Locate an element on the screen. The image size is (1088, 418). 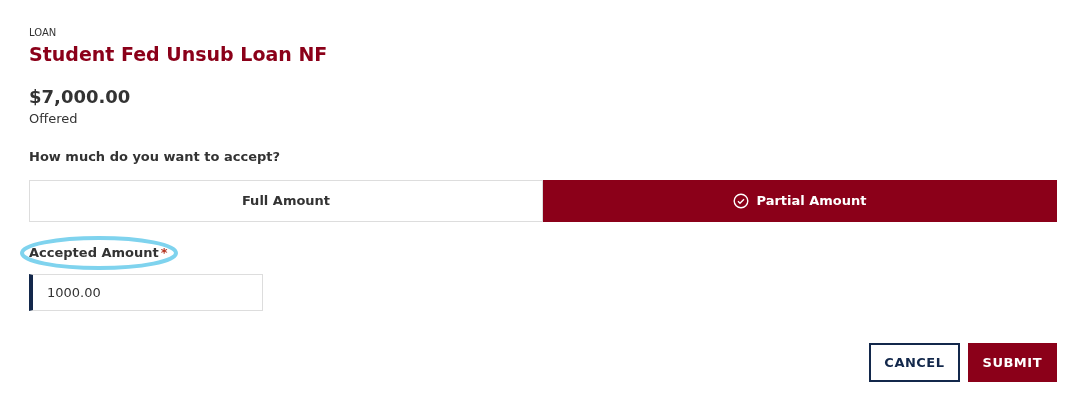
field-label: Accepted Amount* is located at coordinates (98, 253).